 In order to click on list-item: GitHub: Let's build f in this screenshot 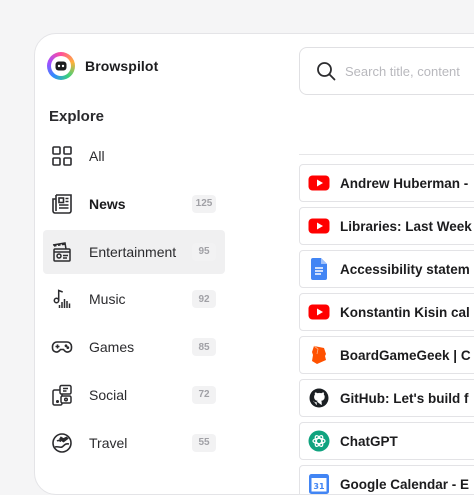, I will do `click(386, 398)`.